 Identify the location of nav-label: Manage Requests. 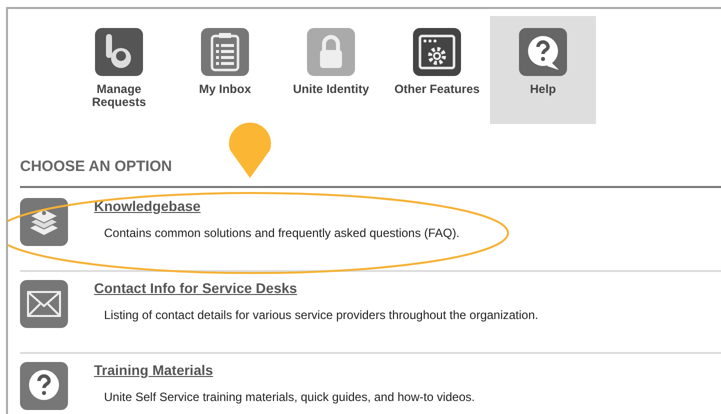
(119, 96).